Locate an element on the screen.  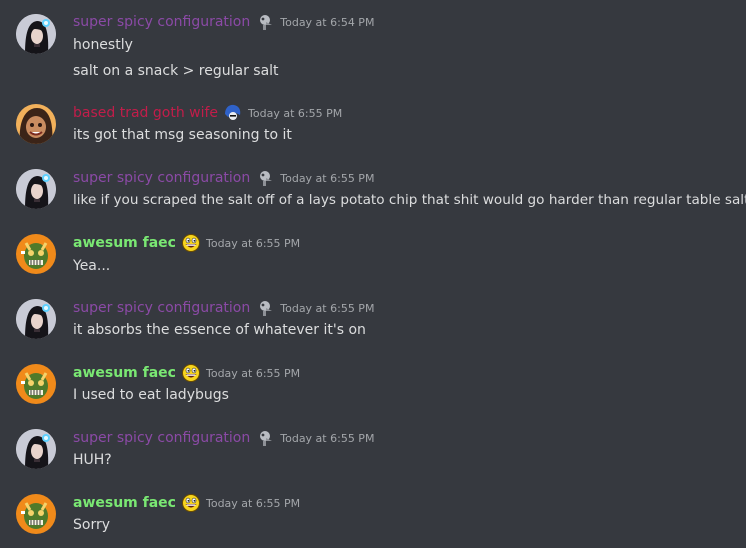
blue-hair-icon is located at coordinates (233, 113).